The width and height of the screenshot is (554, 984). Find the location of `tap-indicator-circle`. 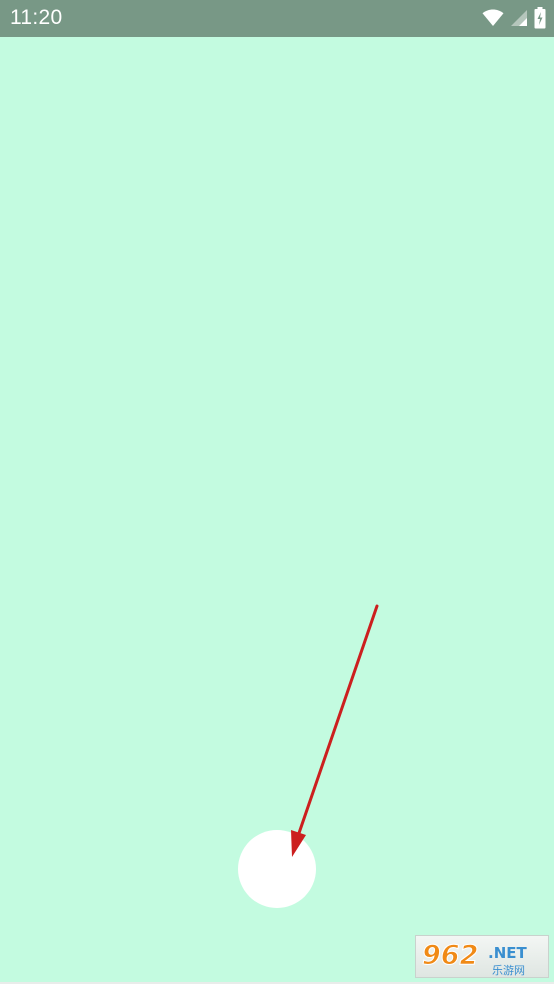

tap-indicator-circle is located at coordinates (277, 869).